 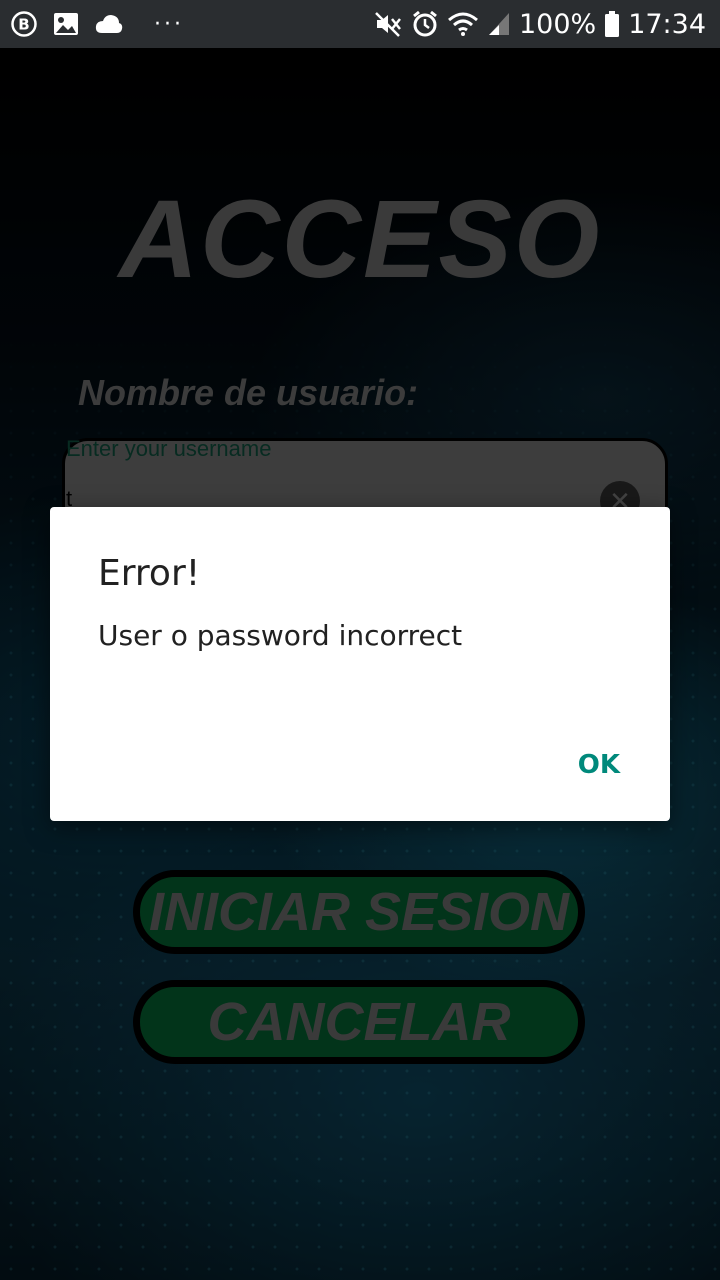 I want to click on mute-icon, so click(x=388, y=24).